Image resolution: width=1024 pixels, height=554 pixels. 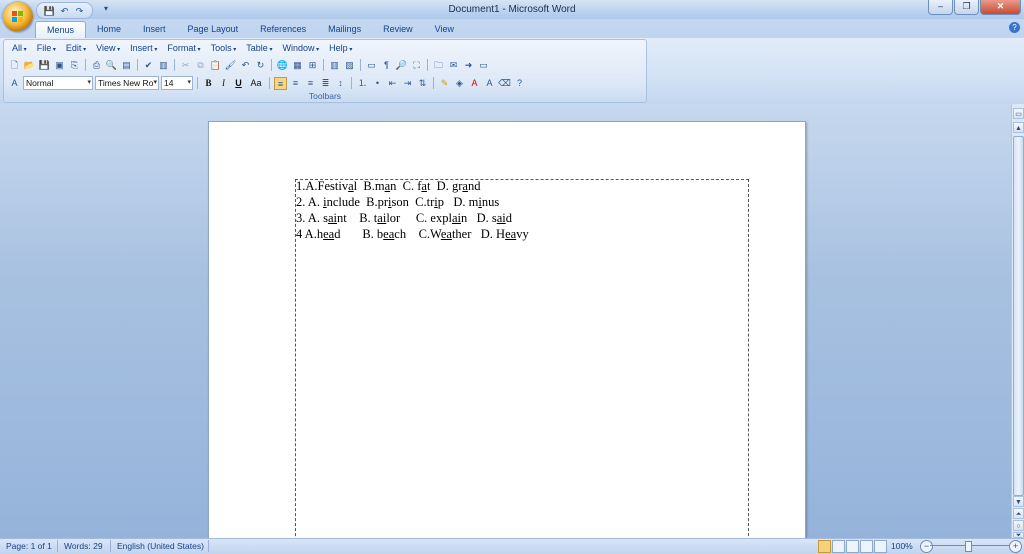 What do you see at coordinates (880, 546) in the screenshot?
I see `draft-view-icon` at bounding box center [880, 546].